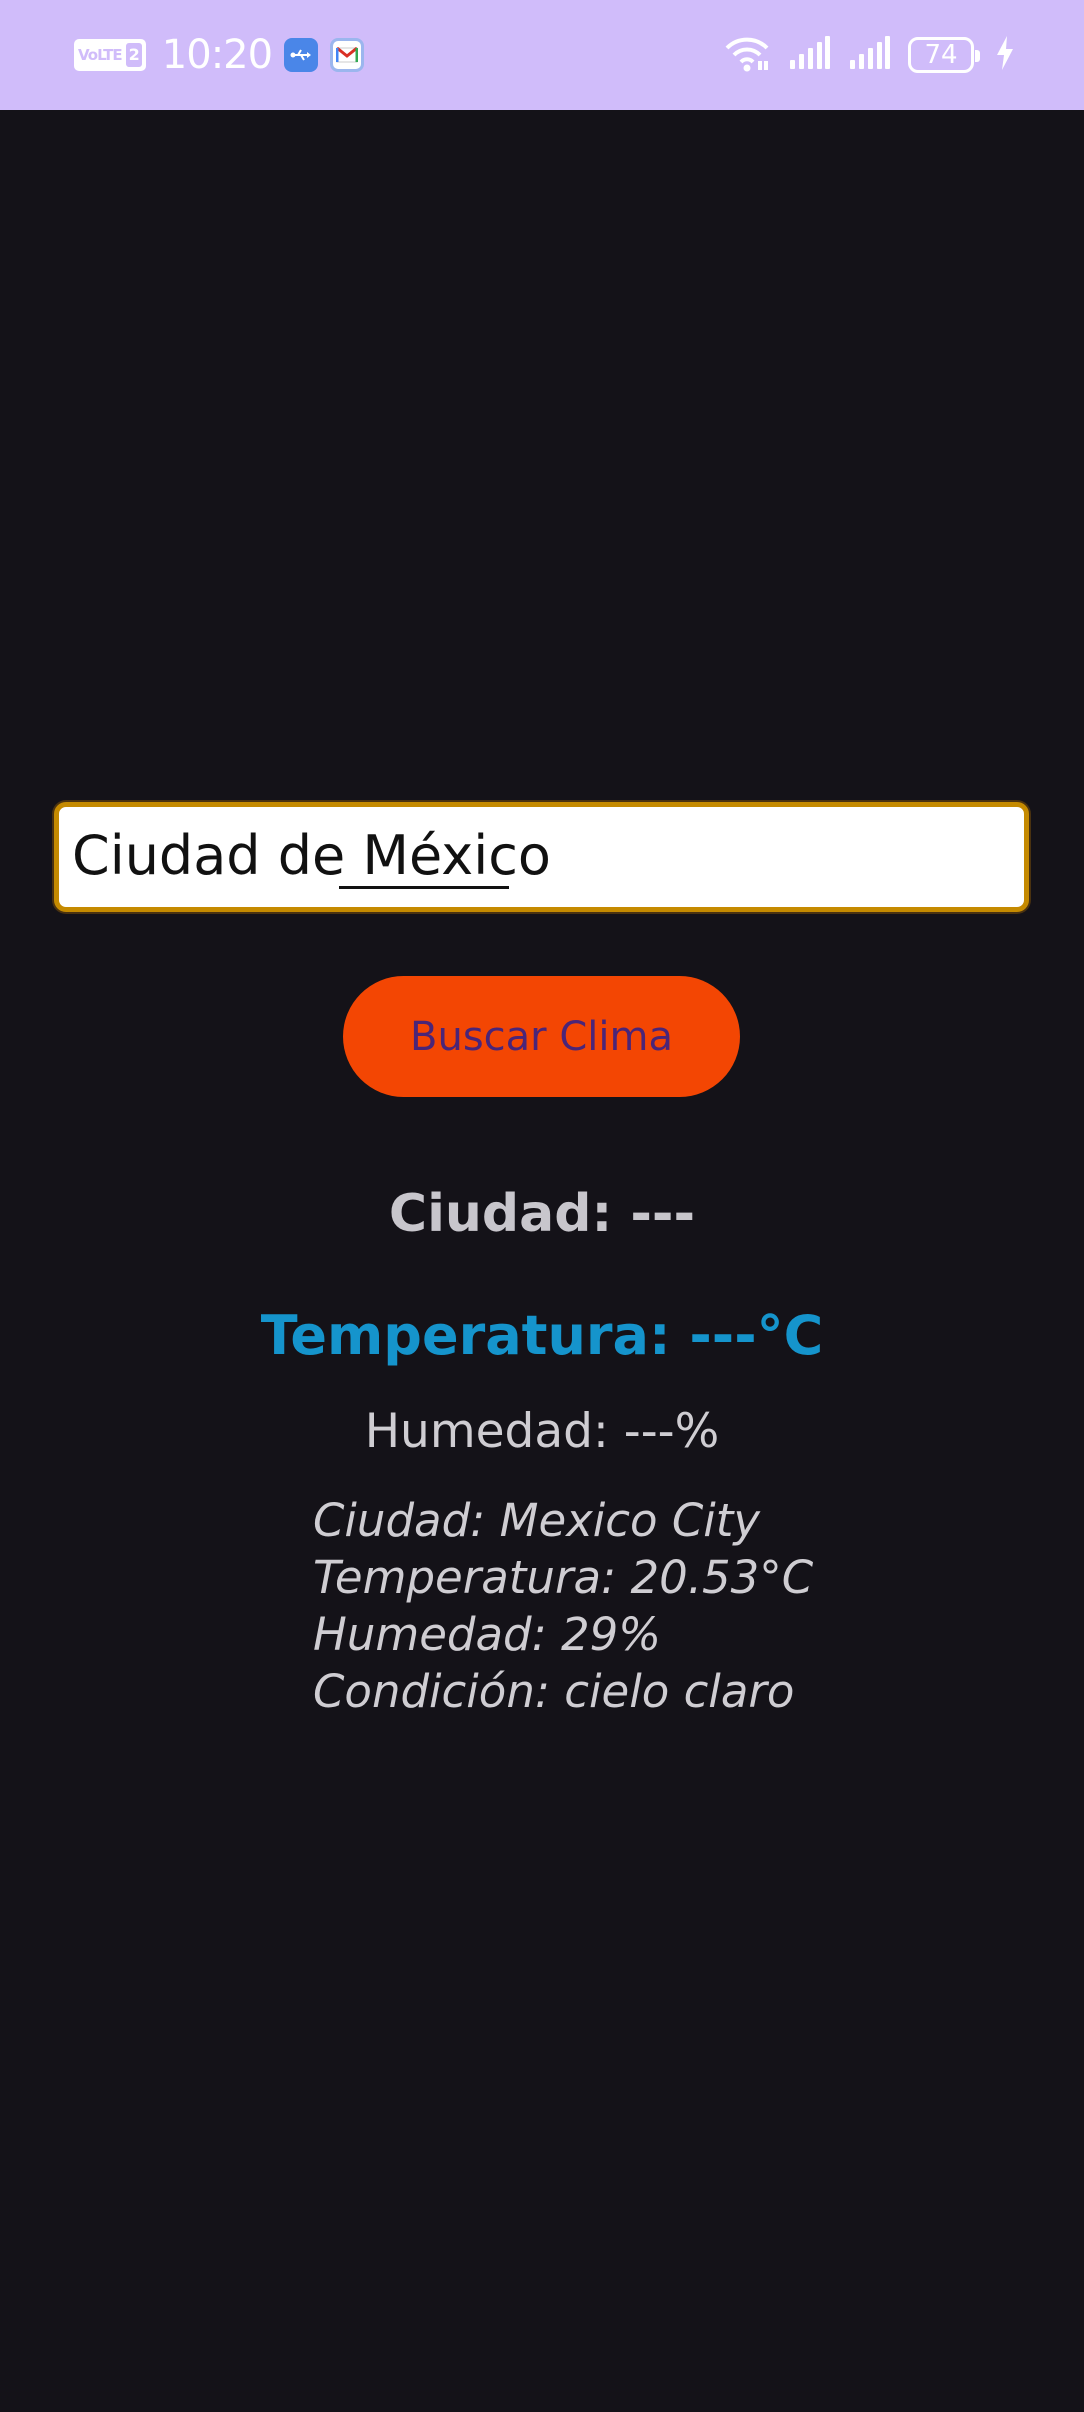  Describe the element at coordinates (542, 1431) in the screenshot. I see `humidity-heading: Humedad: ---%` at that location.